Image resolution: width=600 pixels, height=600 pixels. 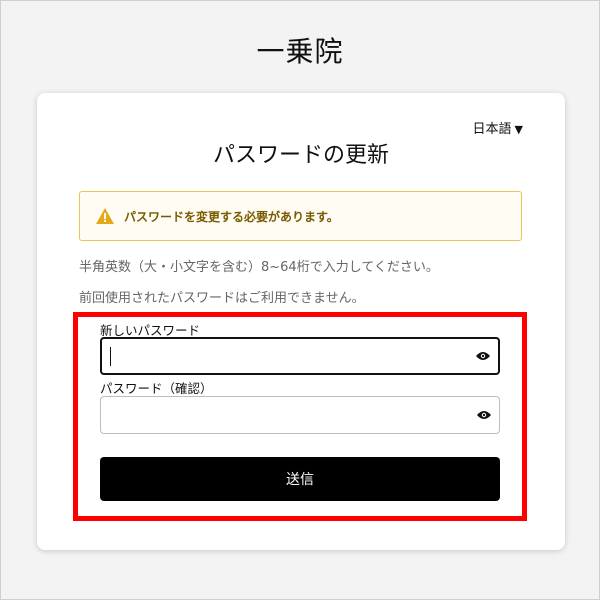 What do you see at coordinates (222, 298) in the screenshot?
I see `password-reuse-note: 前回使用されたパスワードはご利用できません。` at bounding box center [222, 298].